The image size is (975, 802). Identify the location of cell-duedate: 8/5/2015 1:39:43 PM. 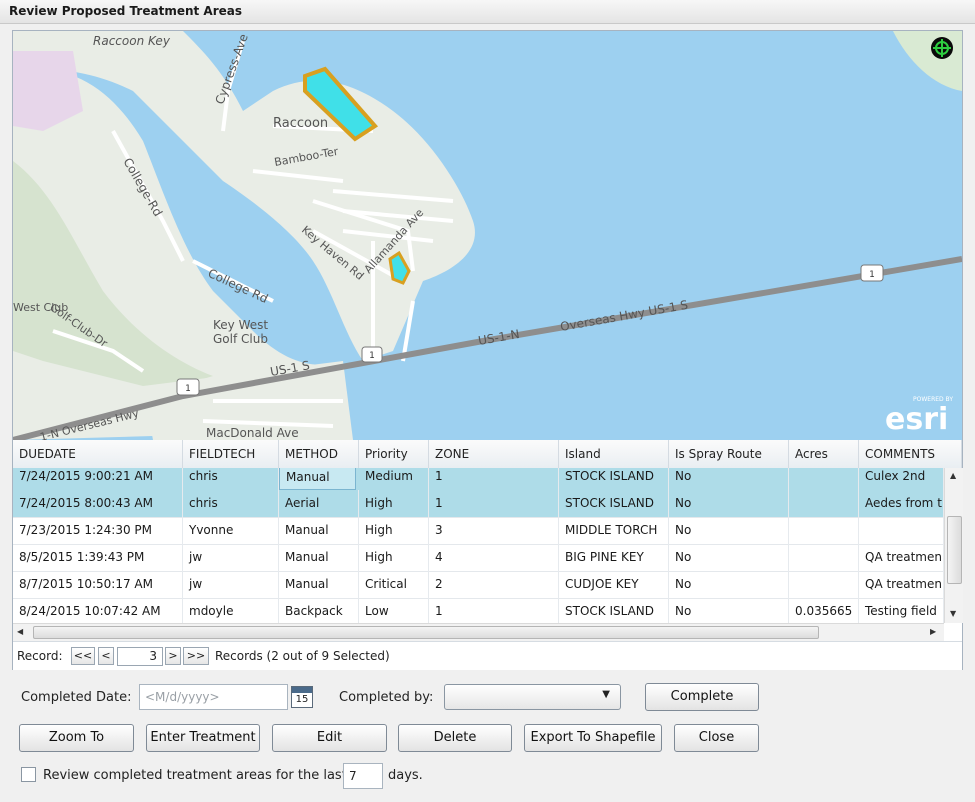
(98, 557).